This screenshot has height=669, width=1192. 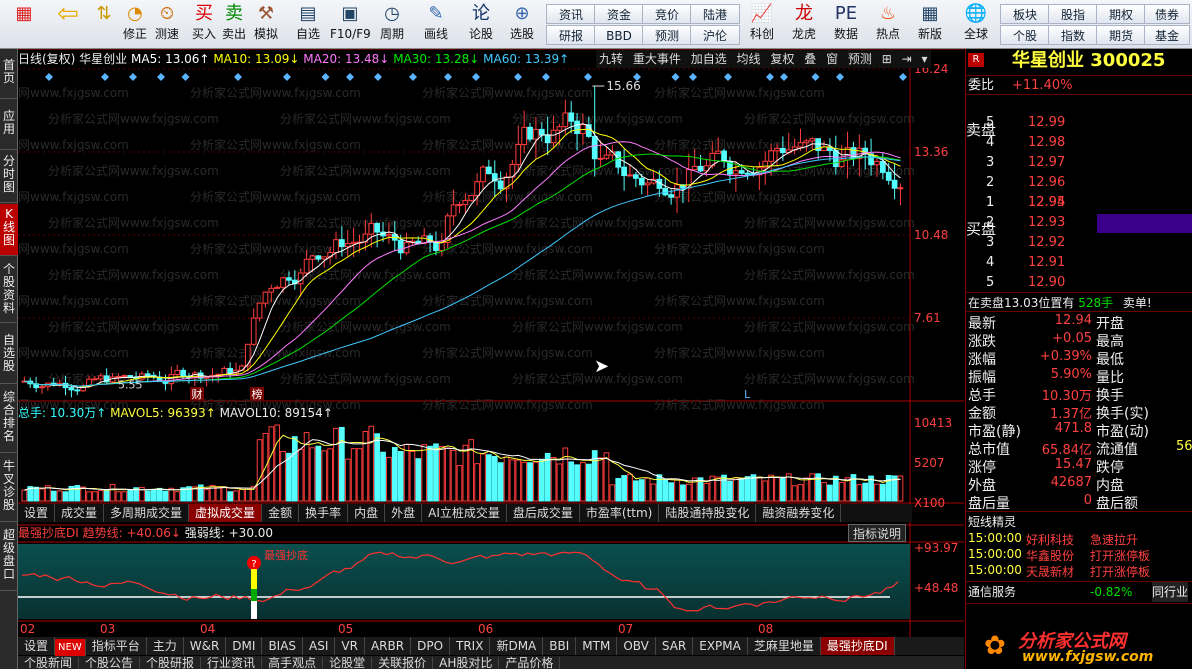 What do you see at coordinates (234, 24) in the screenshot?
I see `sell-button: 卖卖出` at bounding box center [234, 24].